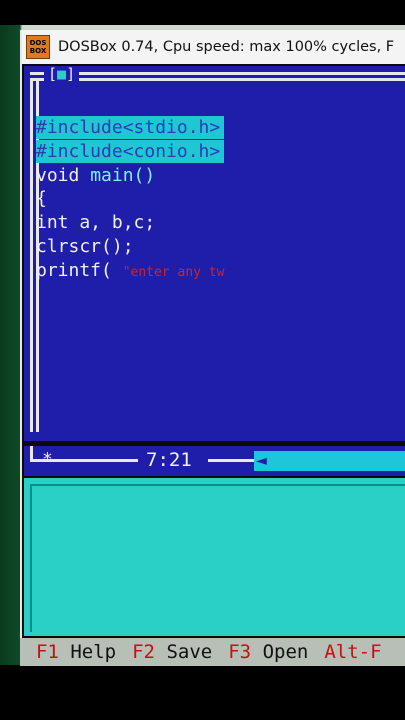  I want to click on code-line-4: {, so click(41, 198).